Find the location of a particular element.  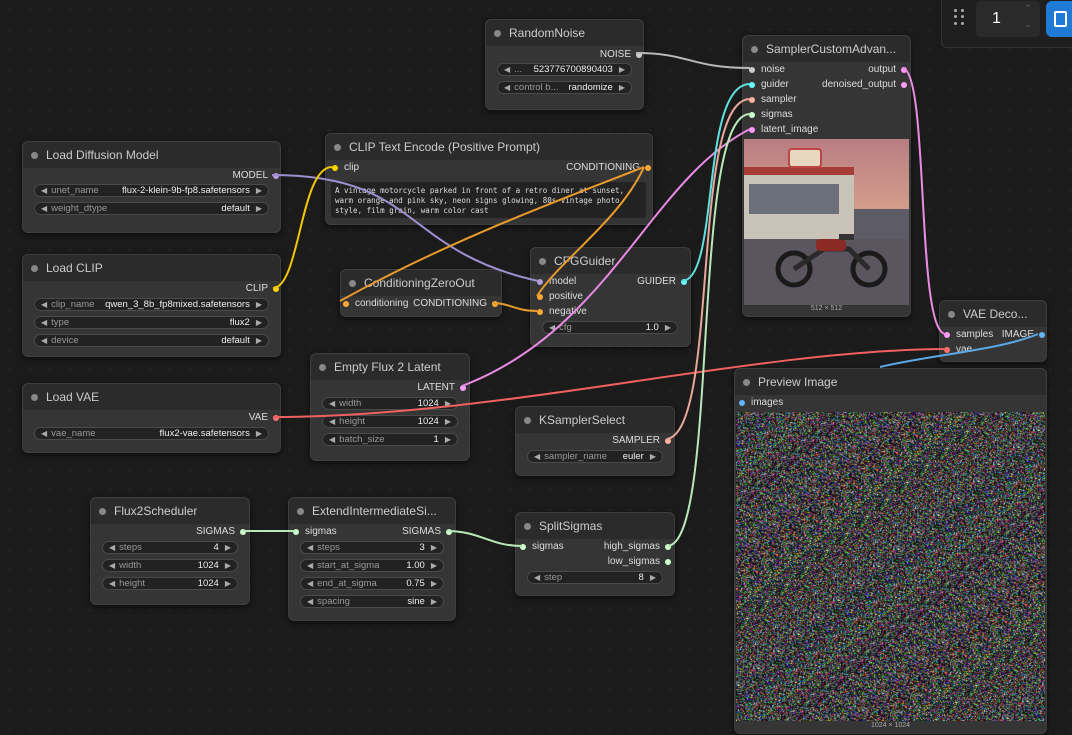

output-conditioning: CONDITIONING is located at coordinates (609, 168).